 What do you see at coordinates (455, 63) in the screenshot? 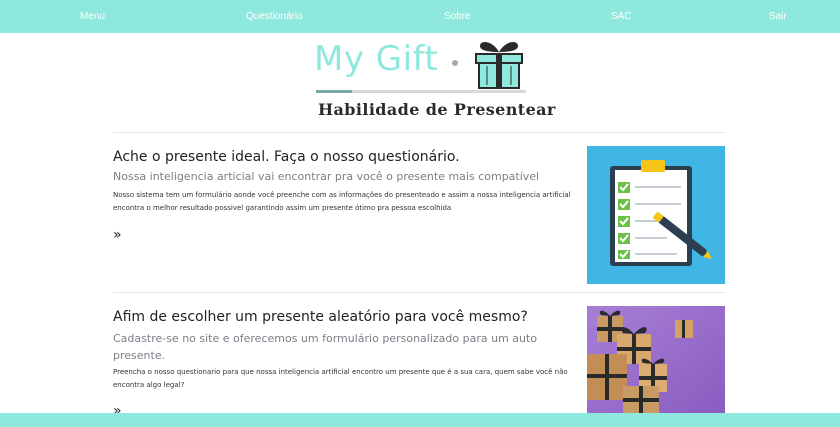
I see `logo-dot` at bounding box center [455, 63].